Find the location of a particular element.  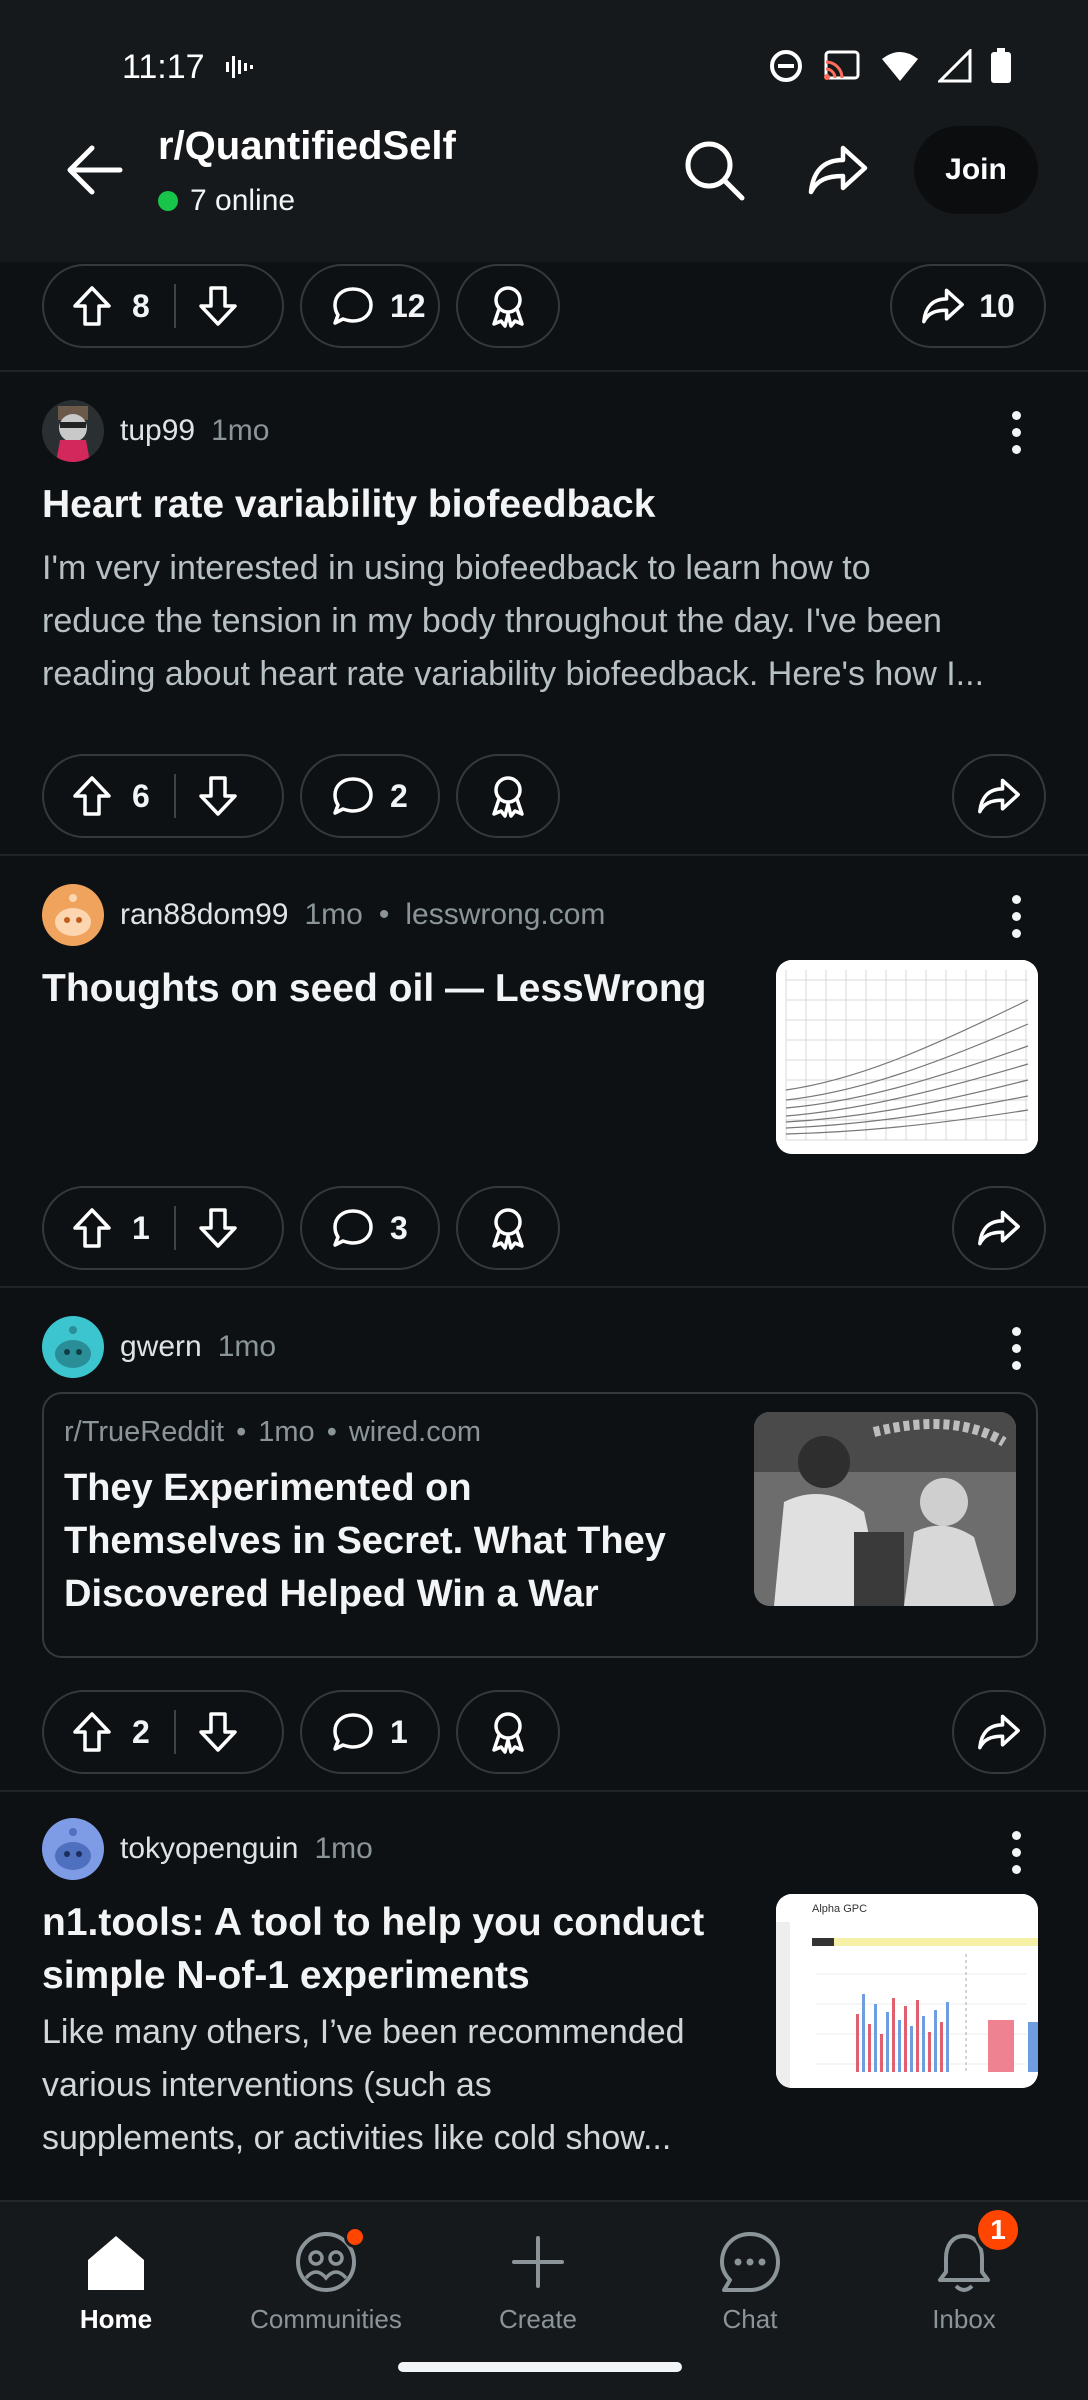

post-author: gwern is located at coordinates (161, 1347).